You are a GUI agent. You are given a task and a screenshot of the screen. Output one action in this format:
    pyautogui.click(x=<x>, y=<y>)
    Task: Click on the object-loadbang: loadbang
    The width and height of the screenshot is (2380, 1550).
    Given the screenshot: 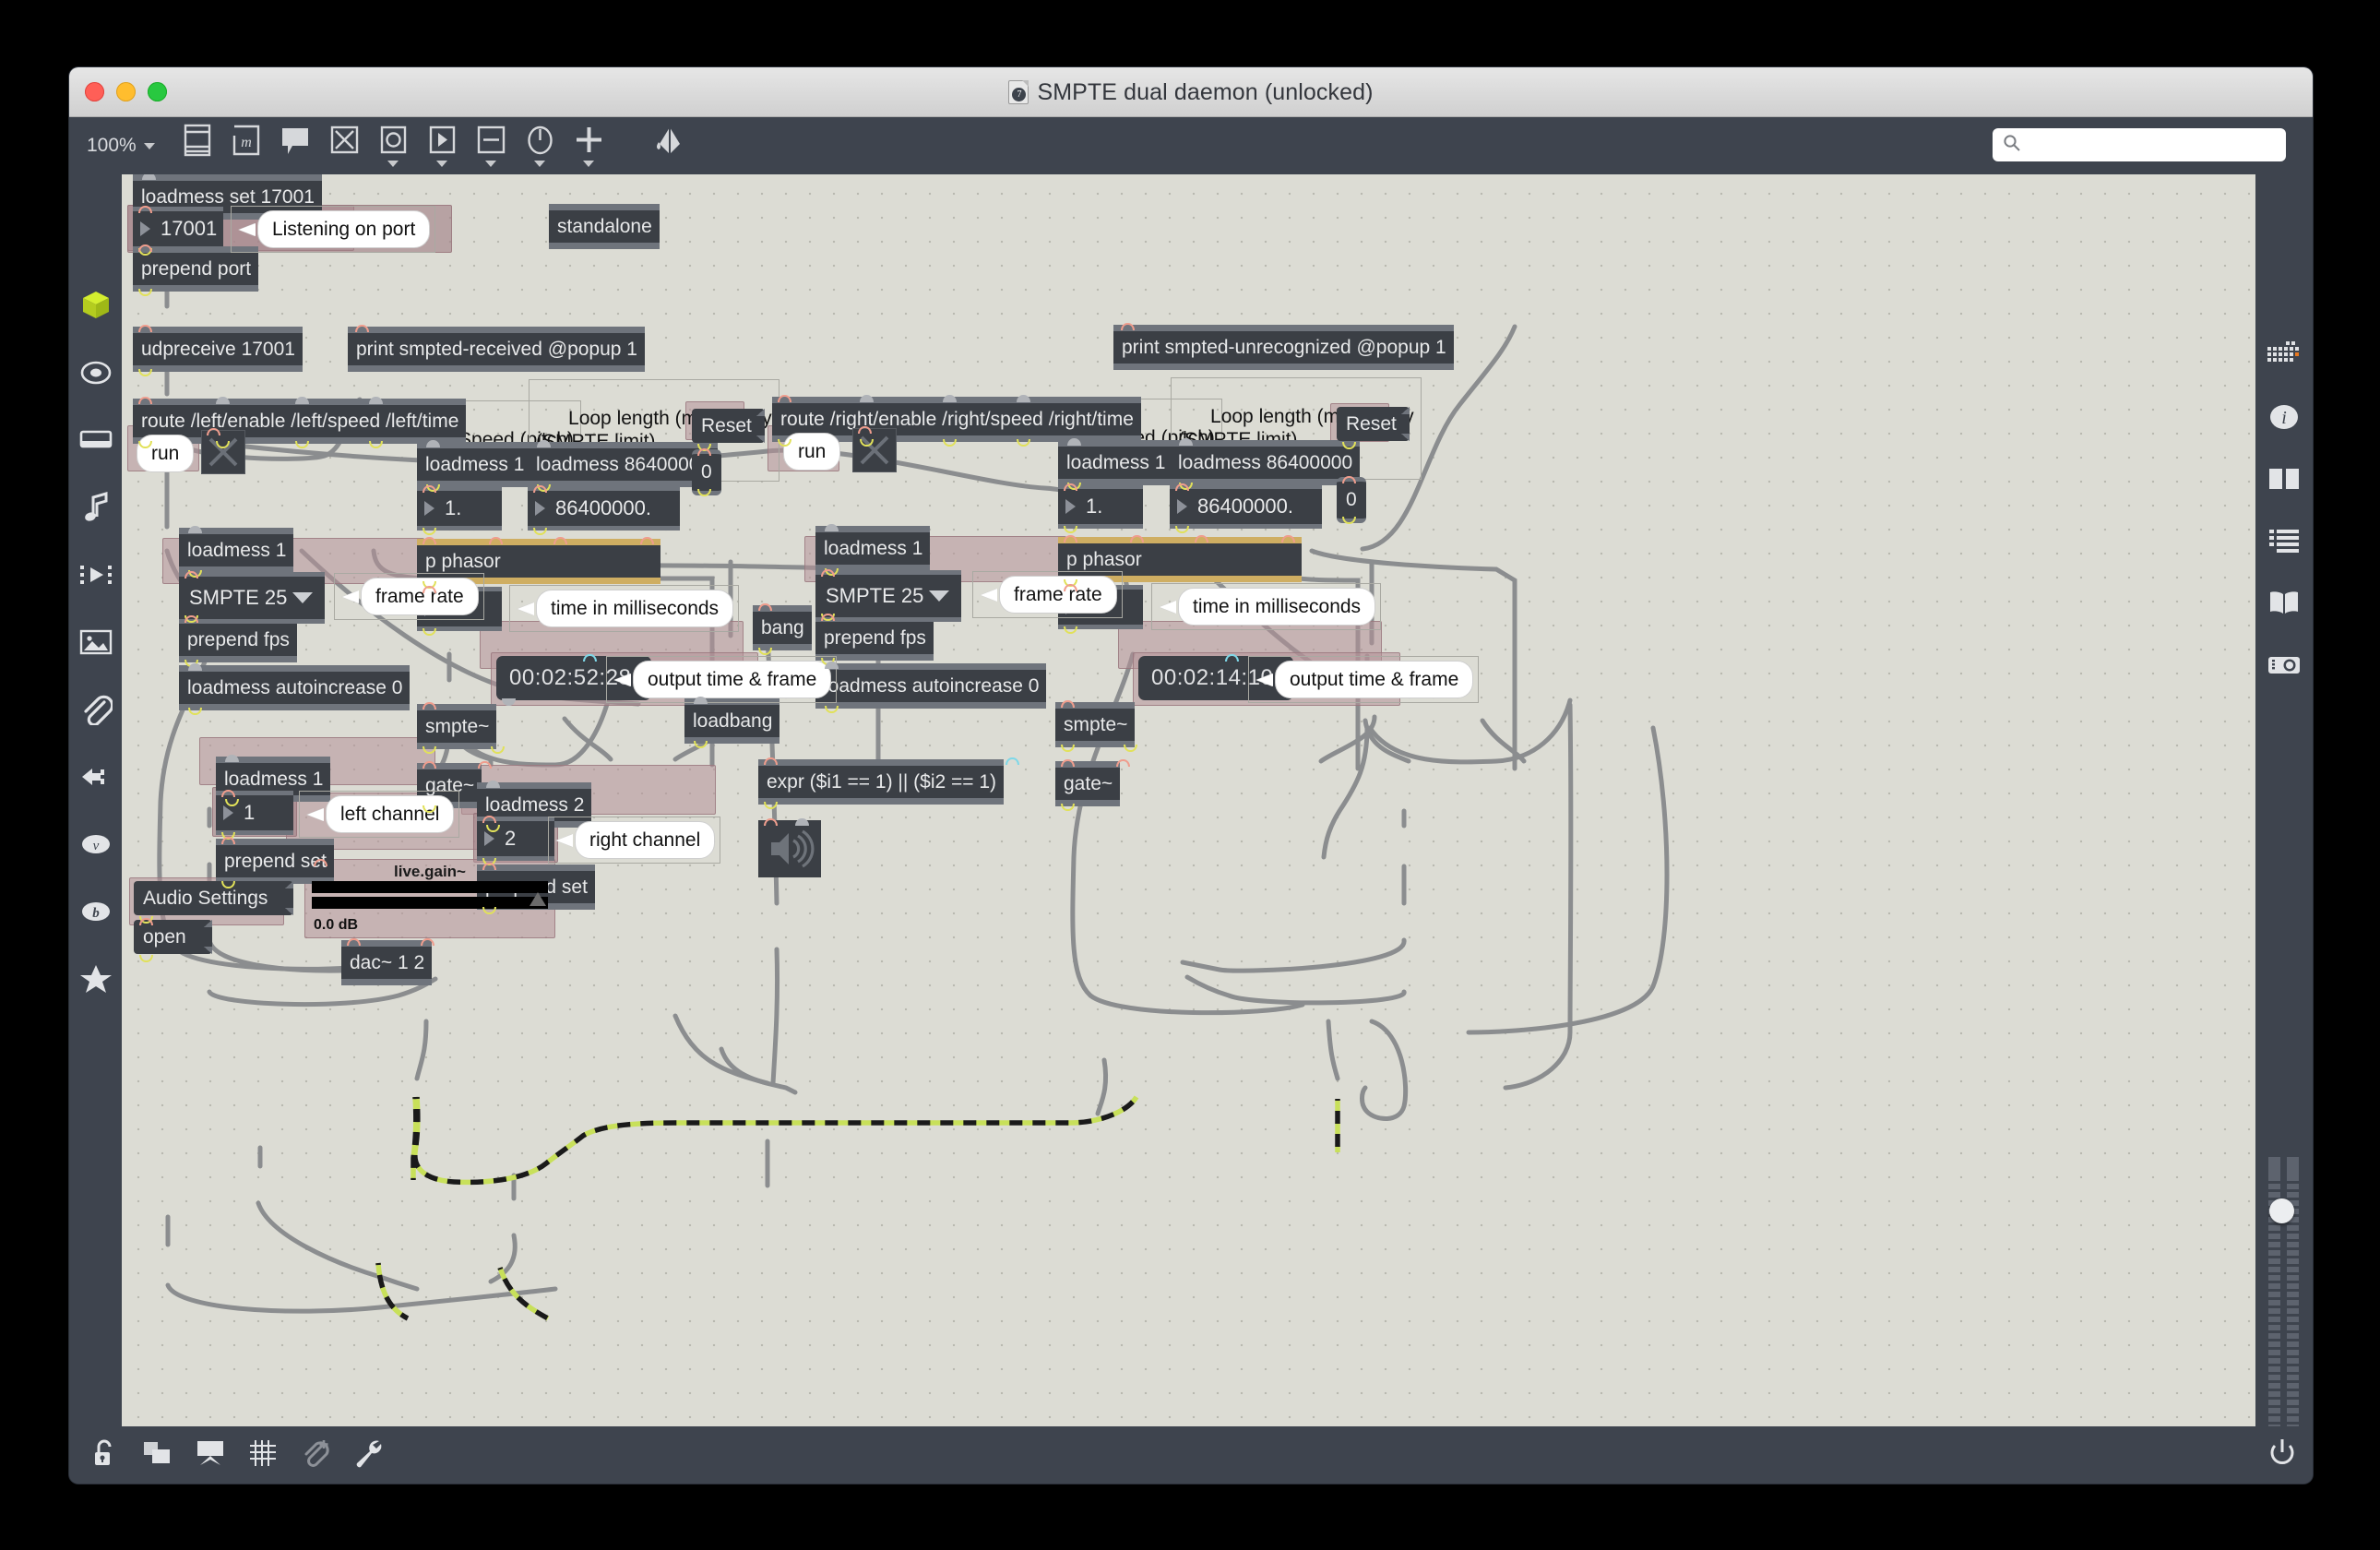 What is the action you would take?
    pyautogui.click(x=732, y=721)
    